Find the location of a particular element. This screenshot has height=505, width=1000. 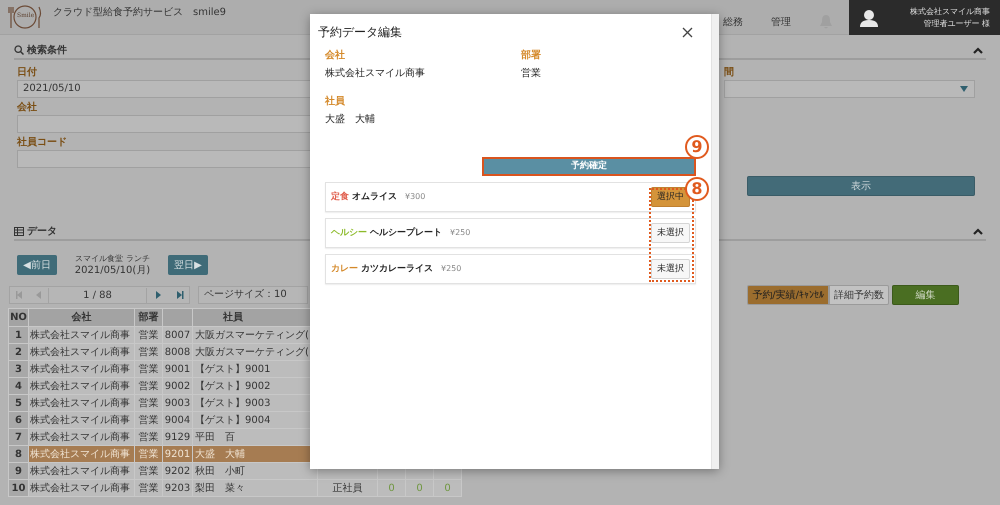

close-icon is located at coordinates (687, 32).